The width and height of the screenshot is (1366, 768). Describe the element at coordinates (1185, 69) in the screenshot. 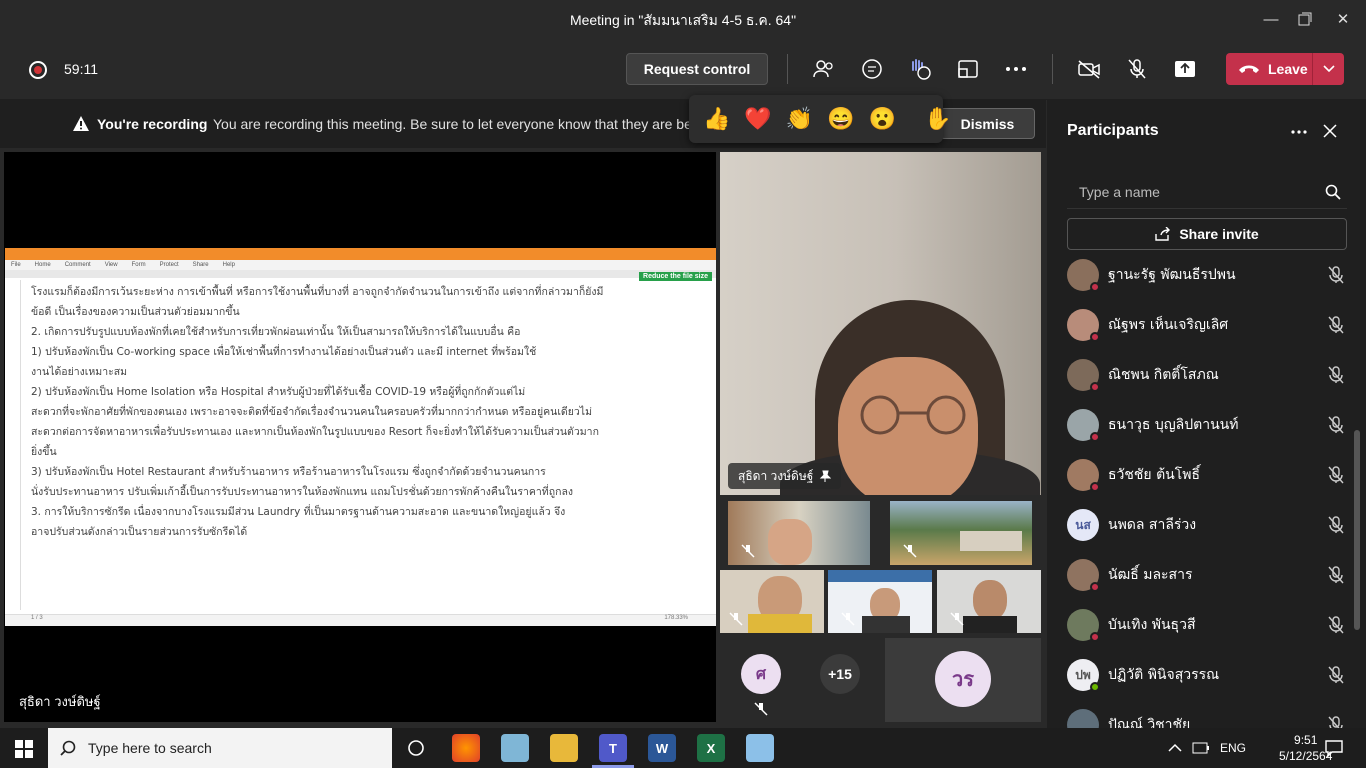

I see `share-content-icon` at that location.